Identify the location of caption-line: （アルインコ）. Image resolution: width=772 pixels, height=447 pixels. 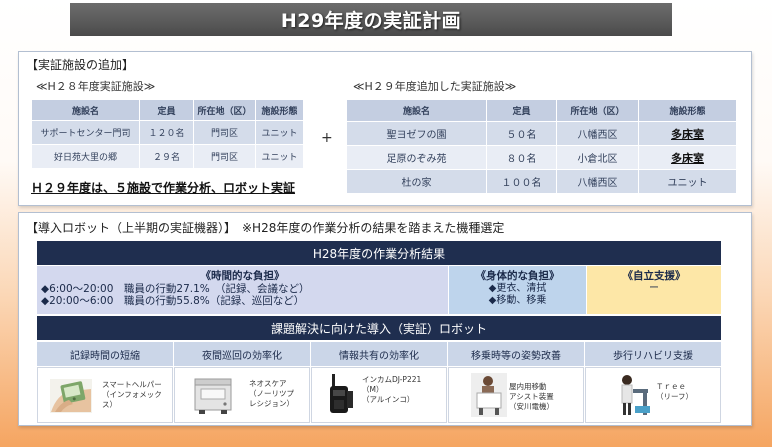
(388, 399).